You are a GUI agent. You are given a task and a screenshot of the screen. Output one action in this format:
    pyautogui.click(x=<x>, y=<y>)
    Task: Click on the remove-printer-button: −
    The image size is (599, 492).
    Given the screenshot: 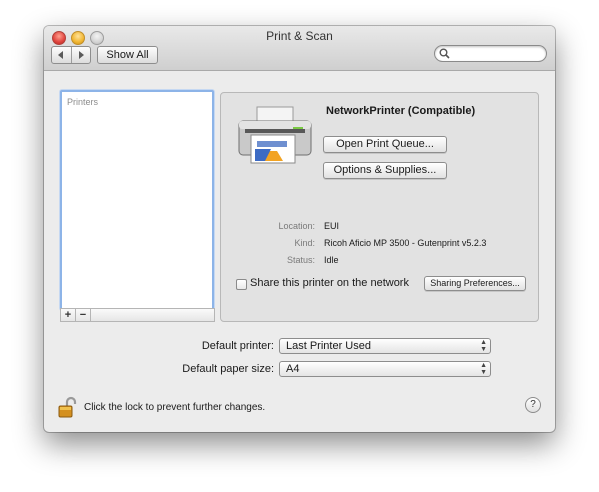 What is the action you would take?
    pyautogui.click(x=83, y=315)
    